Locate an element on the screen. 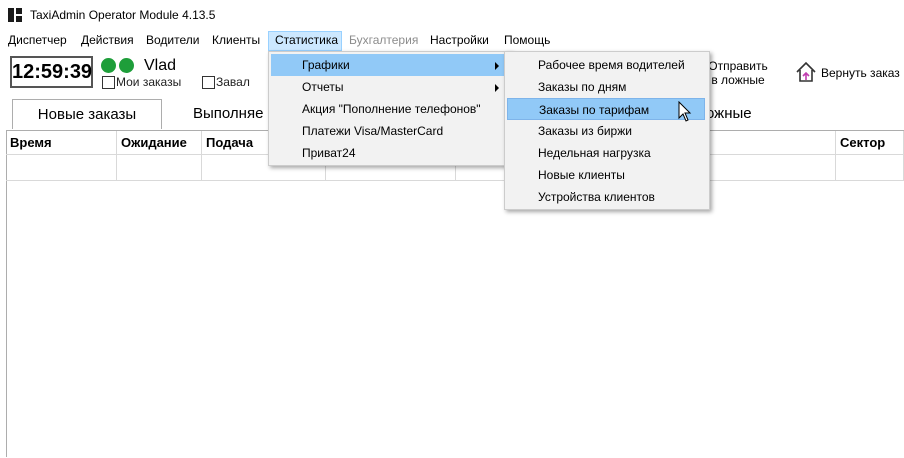 The height and width of the screenshot is (458, 904). return-order-button: Вернуть заказ is located at coordinates (846, 73).